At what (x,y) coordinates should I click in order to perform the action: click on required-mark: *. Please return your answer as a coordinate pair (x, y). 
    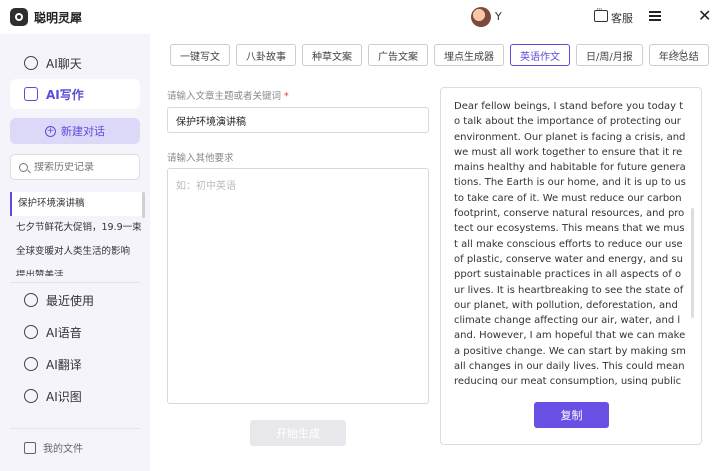
    Looking at the image, I should click on (286, 96).